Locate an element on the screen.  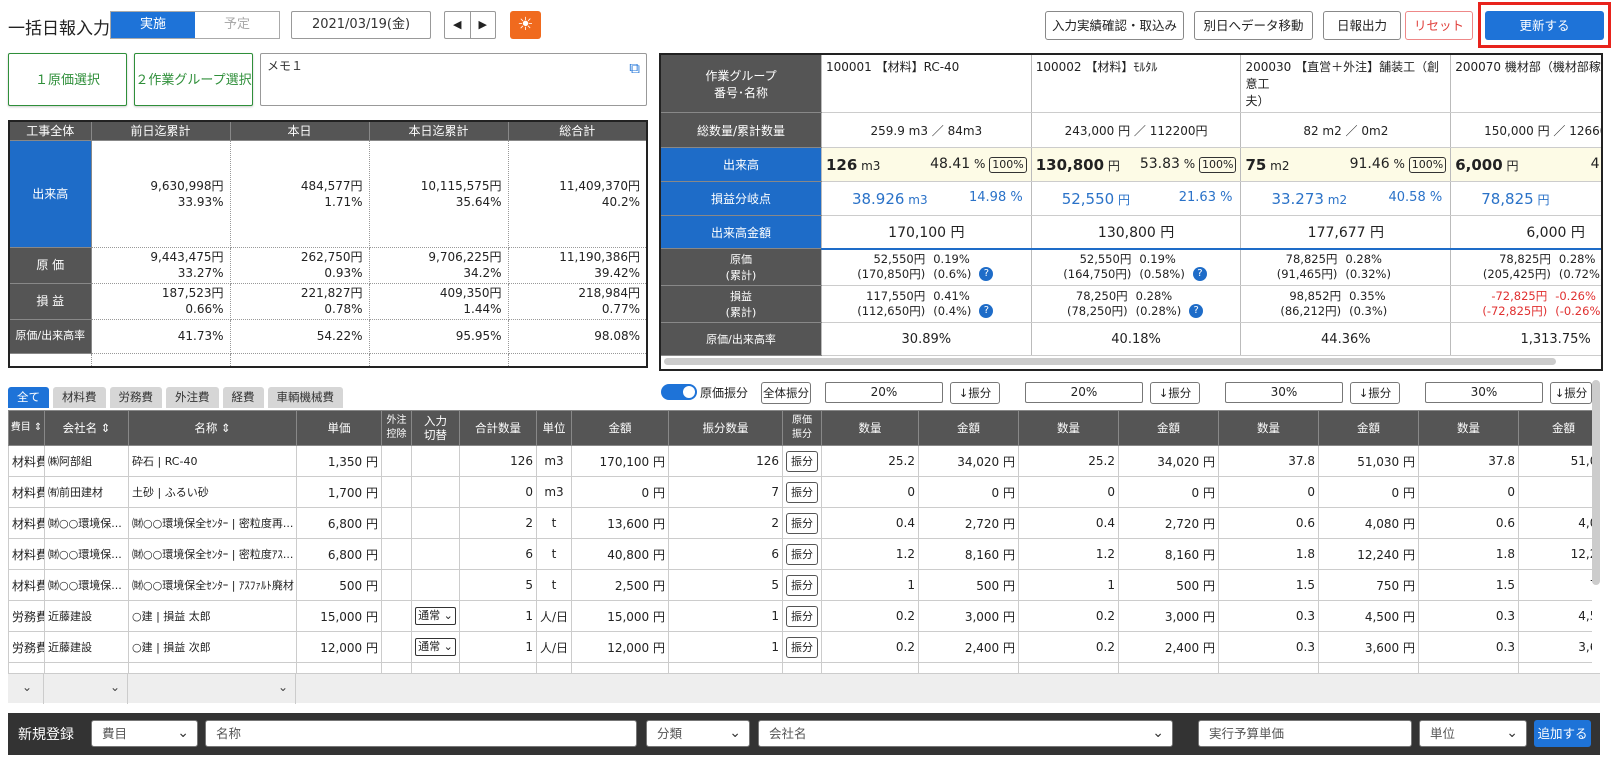
new-unit-select: 単位 ⌄ is located at coordinates (1473, 733).